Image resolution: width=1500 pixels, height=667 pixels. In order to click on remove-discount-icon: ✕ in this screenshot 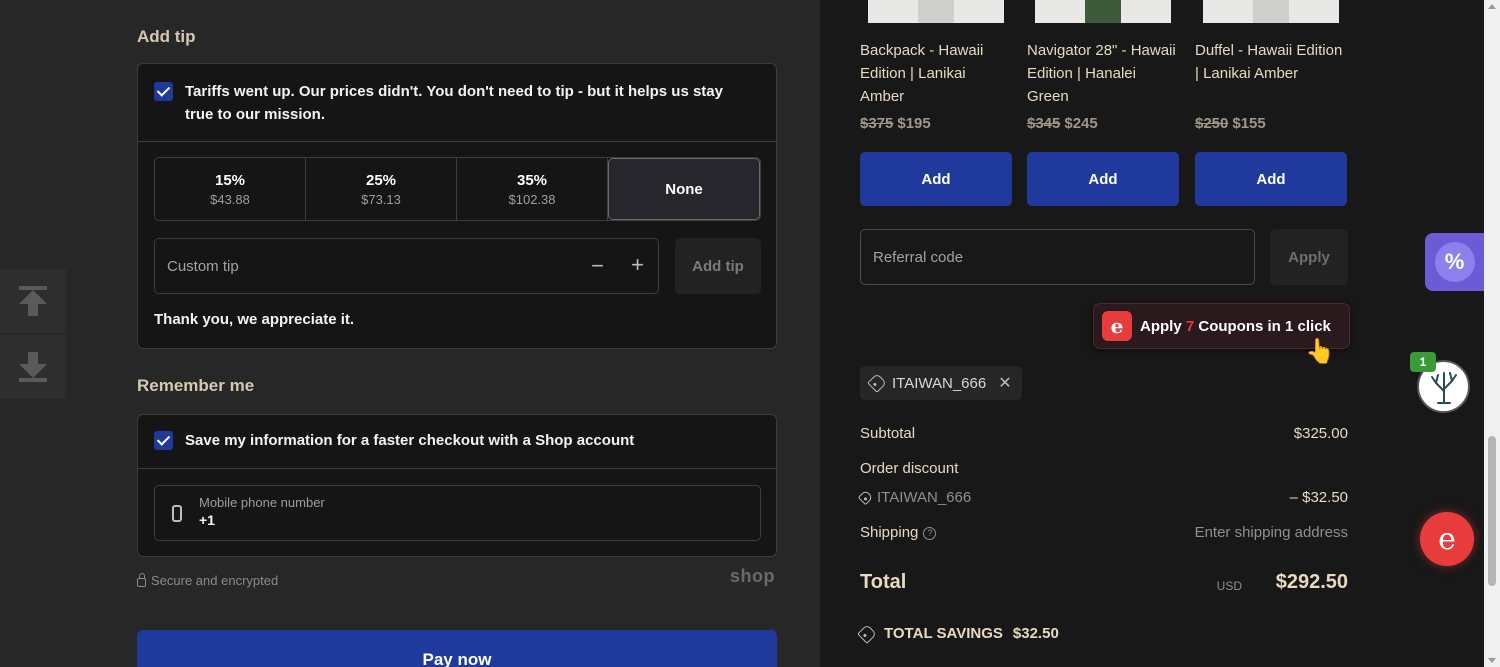, I will do `click(1004, 383)`.